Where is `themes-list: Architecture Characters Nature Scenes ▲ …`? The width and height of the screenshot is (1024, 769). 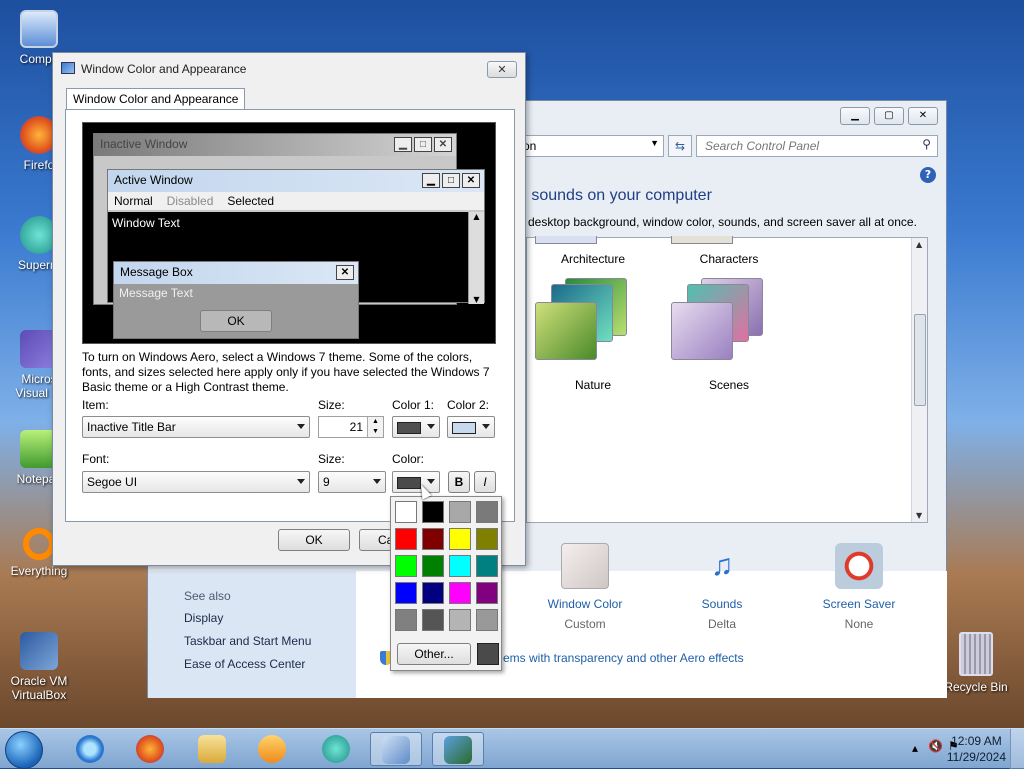
themes-list: Architecture Characters Nature Scenes ▲ … is located at coordinates (727, 379).